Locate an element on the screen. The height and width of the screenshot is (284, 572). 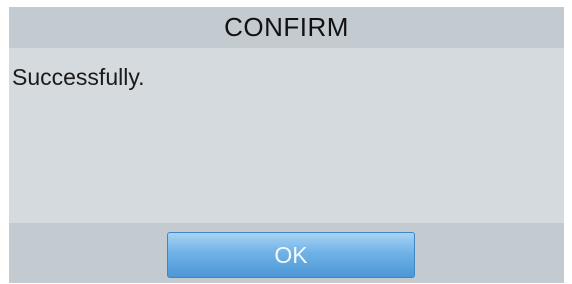
dialog-message: Successfully. is located at coordinates (78, 77).